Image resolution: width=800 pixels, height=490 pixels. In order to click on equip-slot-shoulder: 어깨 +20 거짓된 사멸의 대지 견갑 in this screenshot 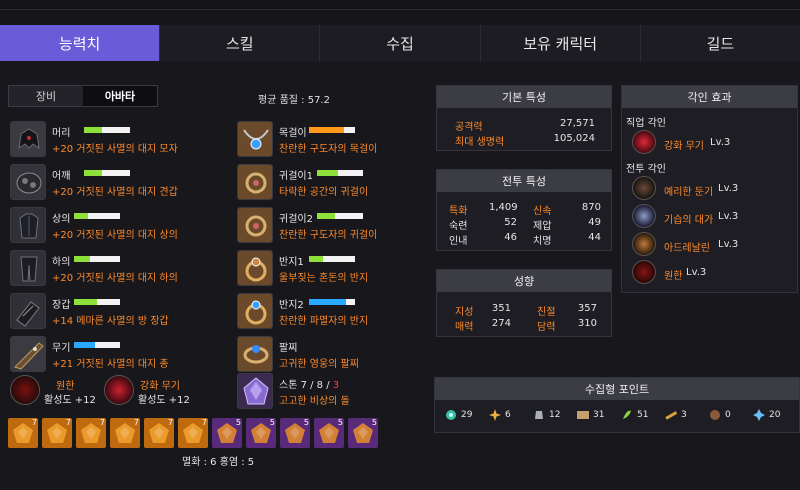, I will do `click(120, 183)`.